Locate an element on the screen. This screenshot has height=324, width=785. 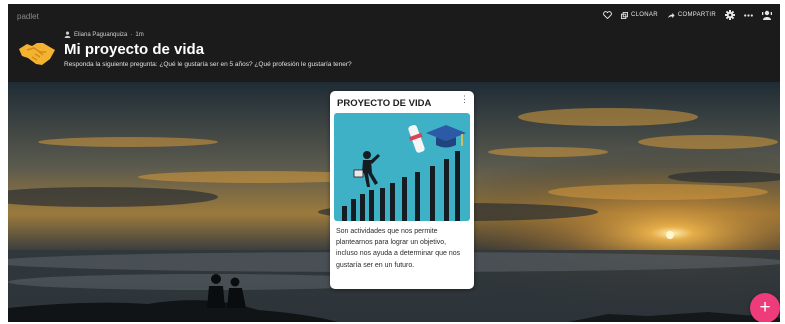
handshake-icon is located at coordinates (37, 54).